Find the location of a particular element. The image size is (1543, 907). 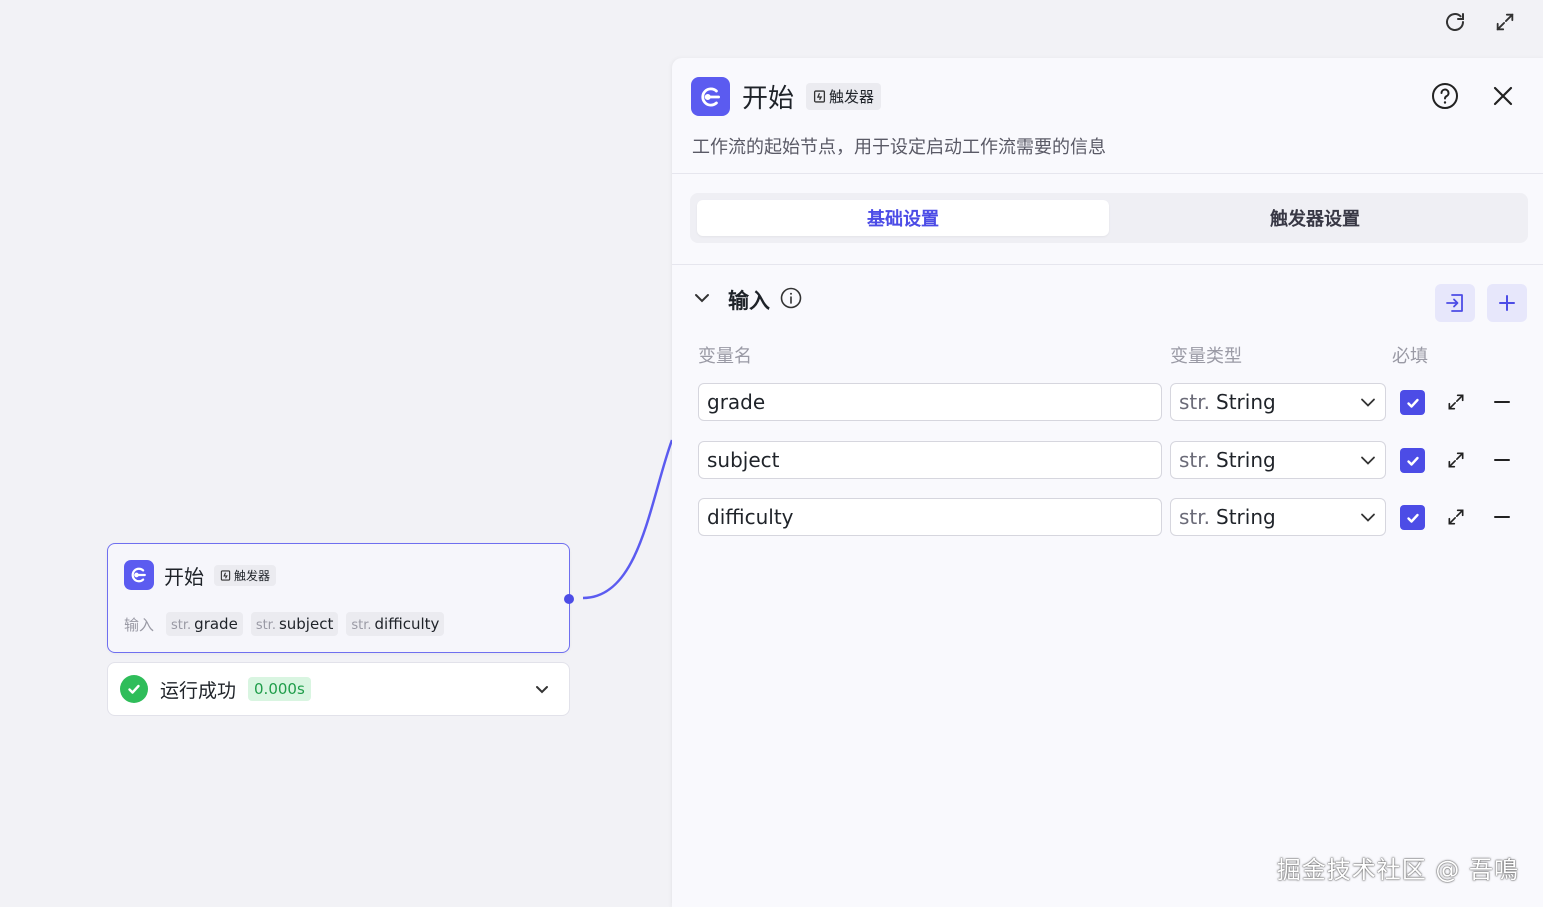

plus-icon is located at coordinates (1507, 303).